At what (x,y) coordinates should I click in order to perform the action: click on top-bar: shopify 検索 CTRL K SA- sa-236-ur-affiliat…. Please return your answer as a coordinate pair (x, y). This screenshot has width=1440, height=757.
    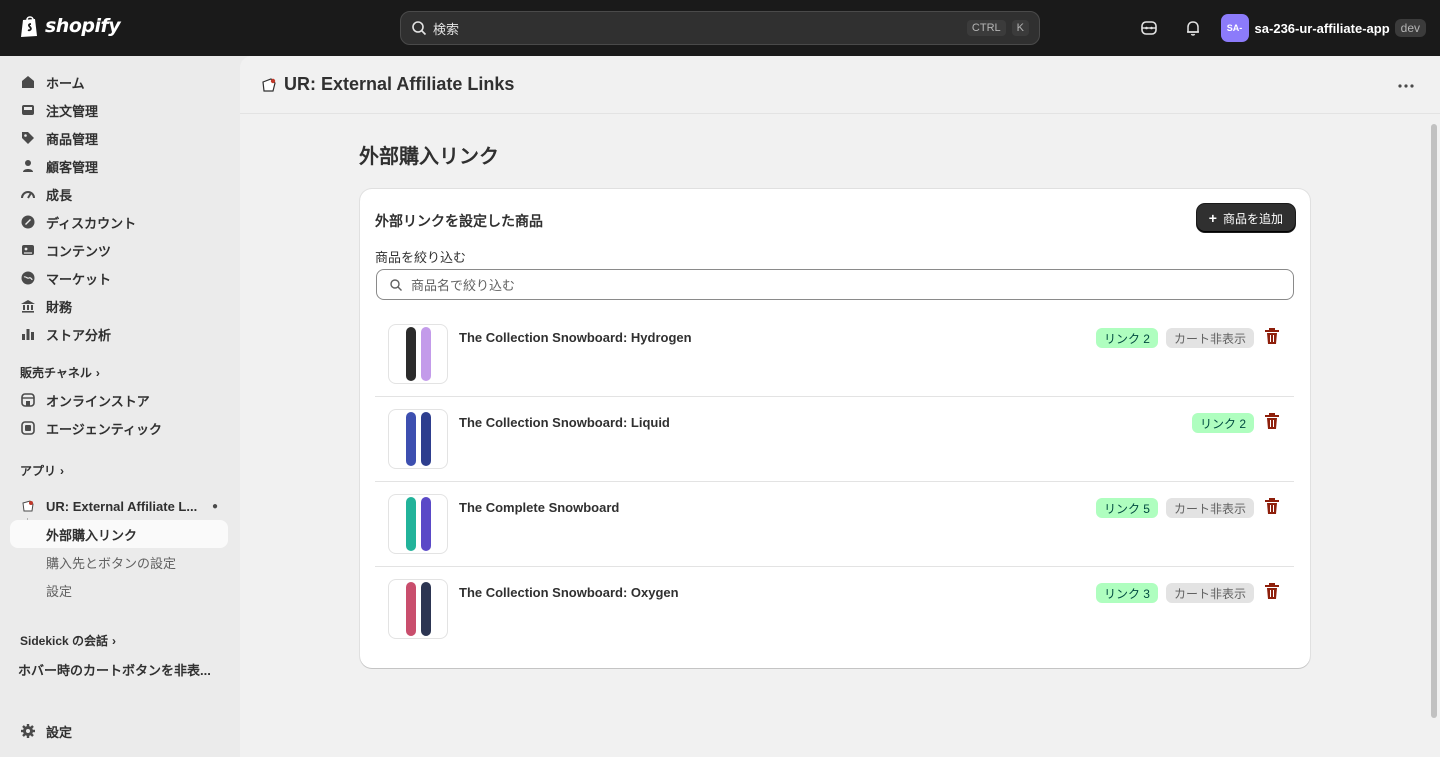
    Looking at the image, I should click on (720, 28).